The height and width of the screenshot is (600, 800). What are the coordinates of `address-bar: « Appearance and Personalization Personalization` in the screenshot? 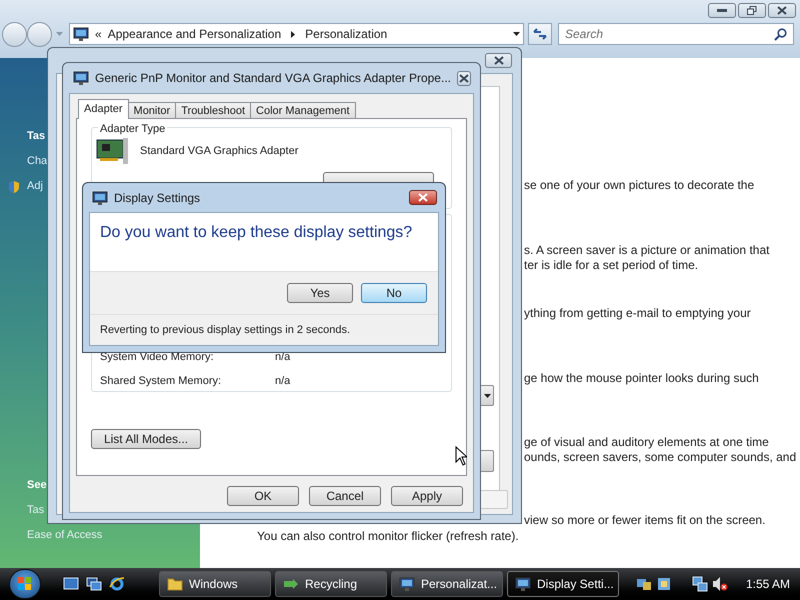 It's located at (296, 34).